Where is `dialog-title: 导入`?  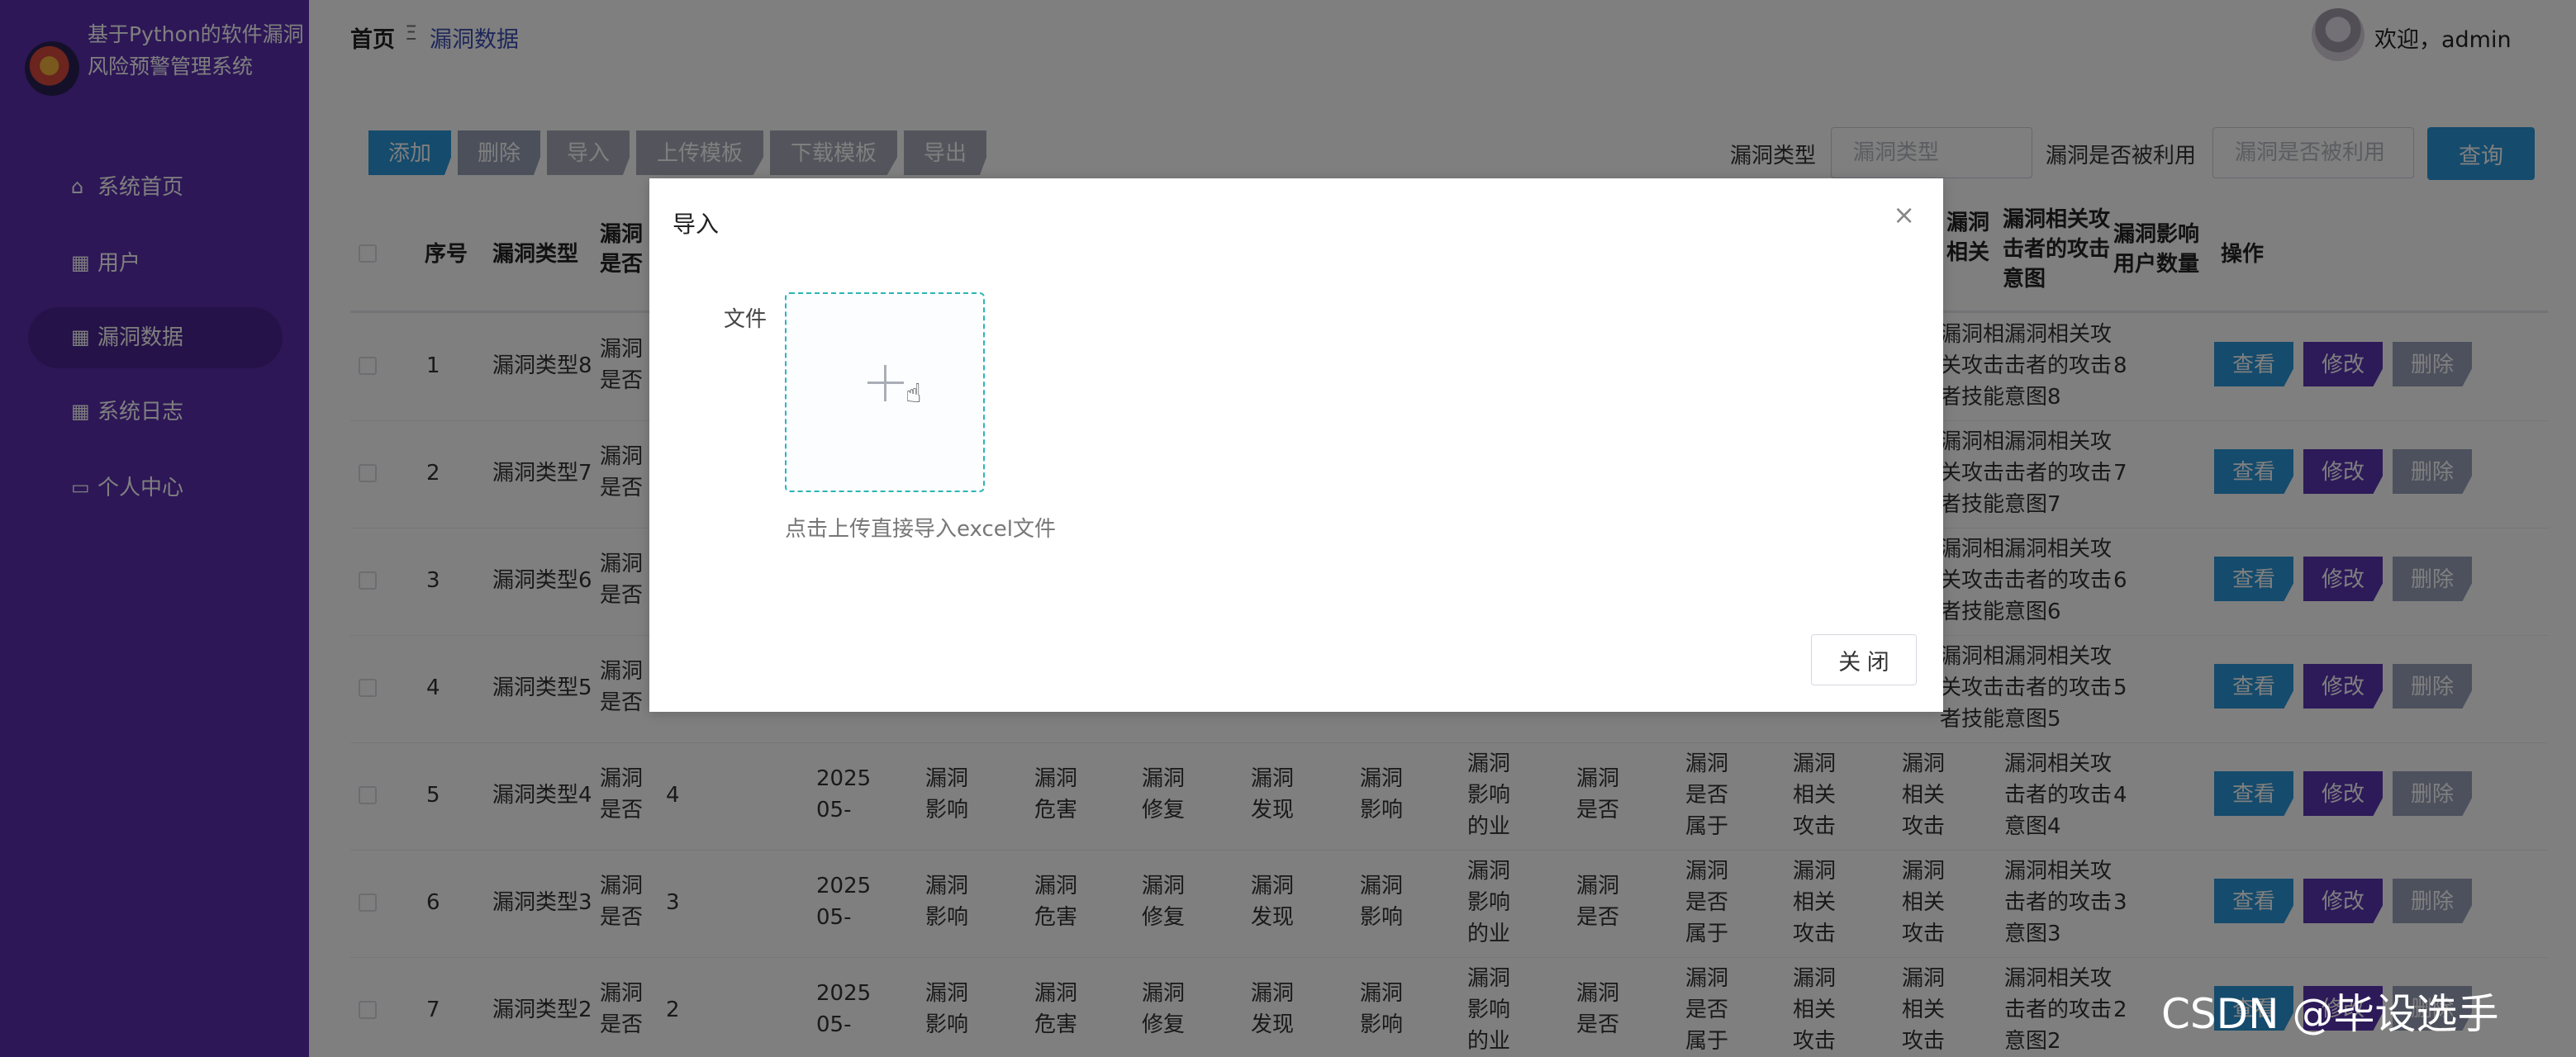 dialog-title: 导入 is located at coordinates (696, 224).